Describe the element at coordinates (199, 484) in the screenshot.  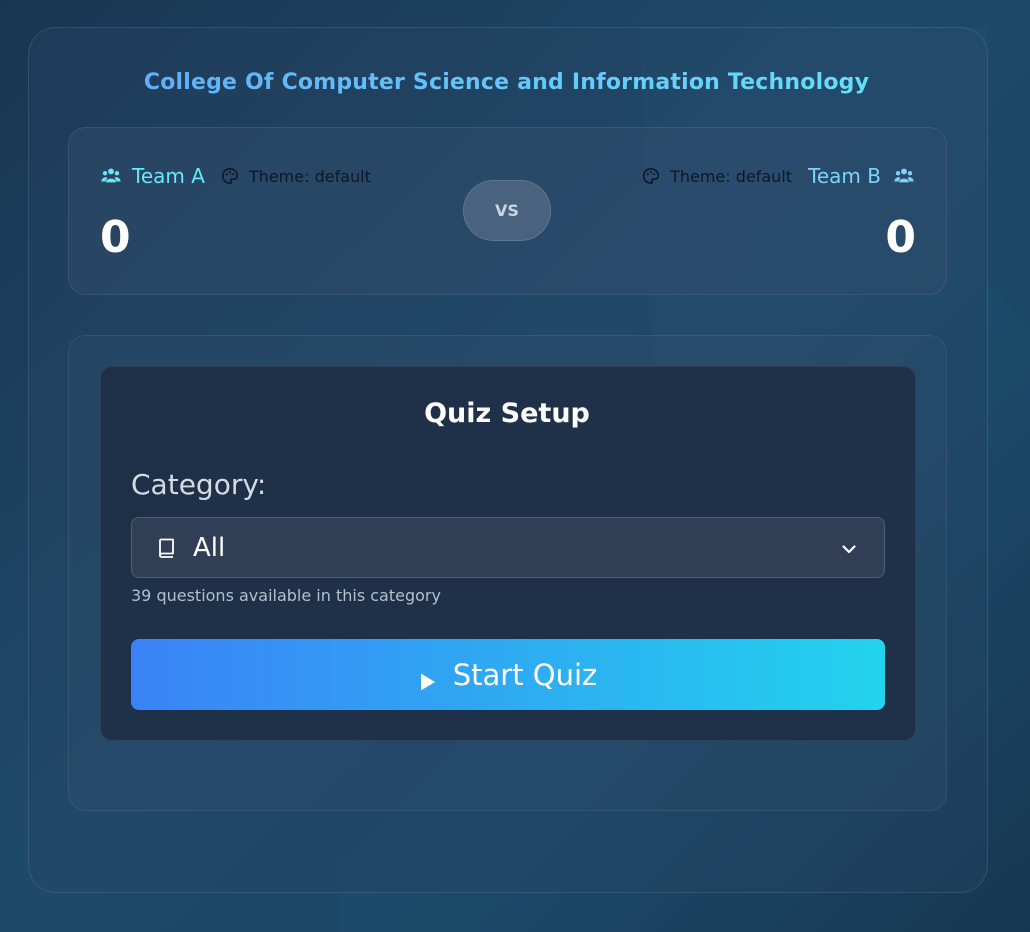
I see `category-label: Category:` at that location.